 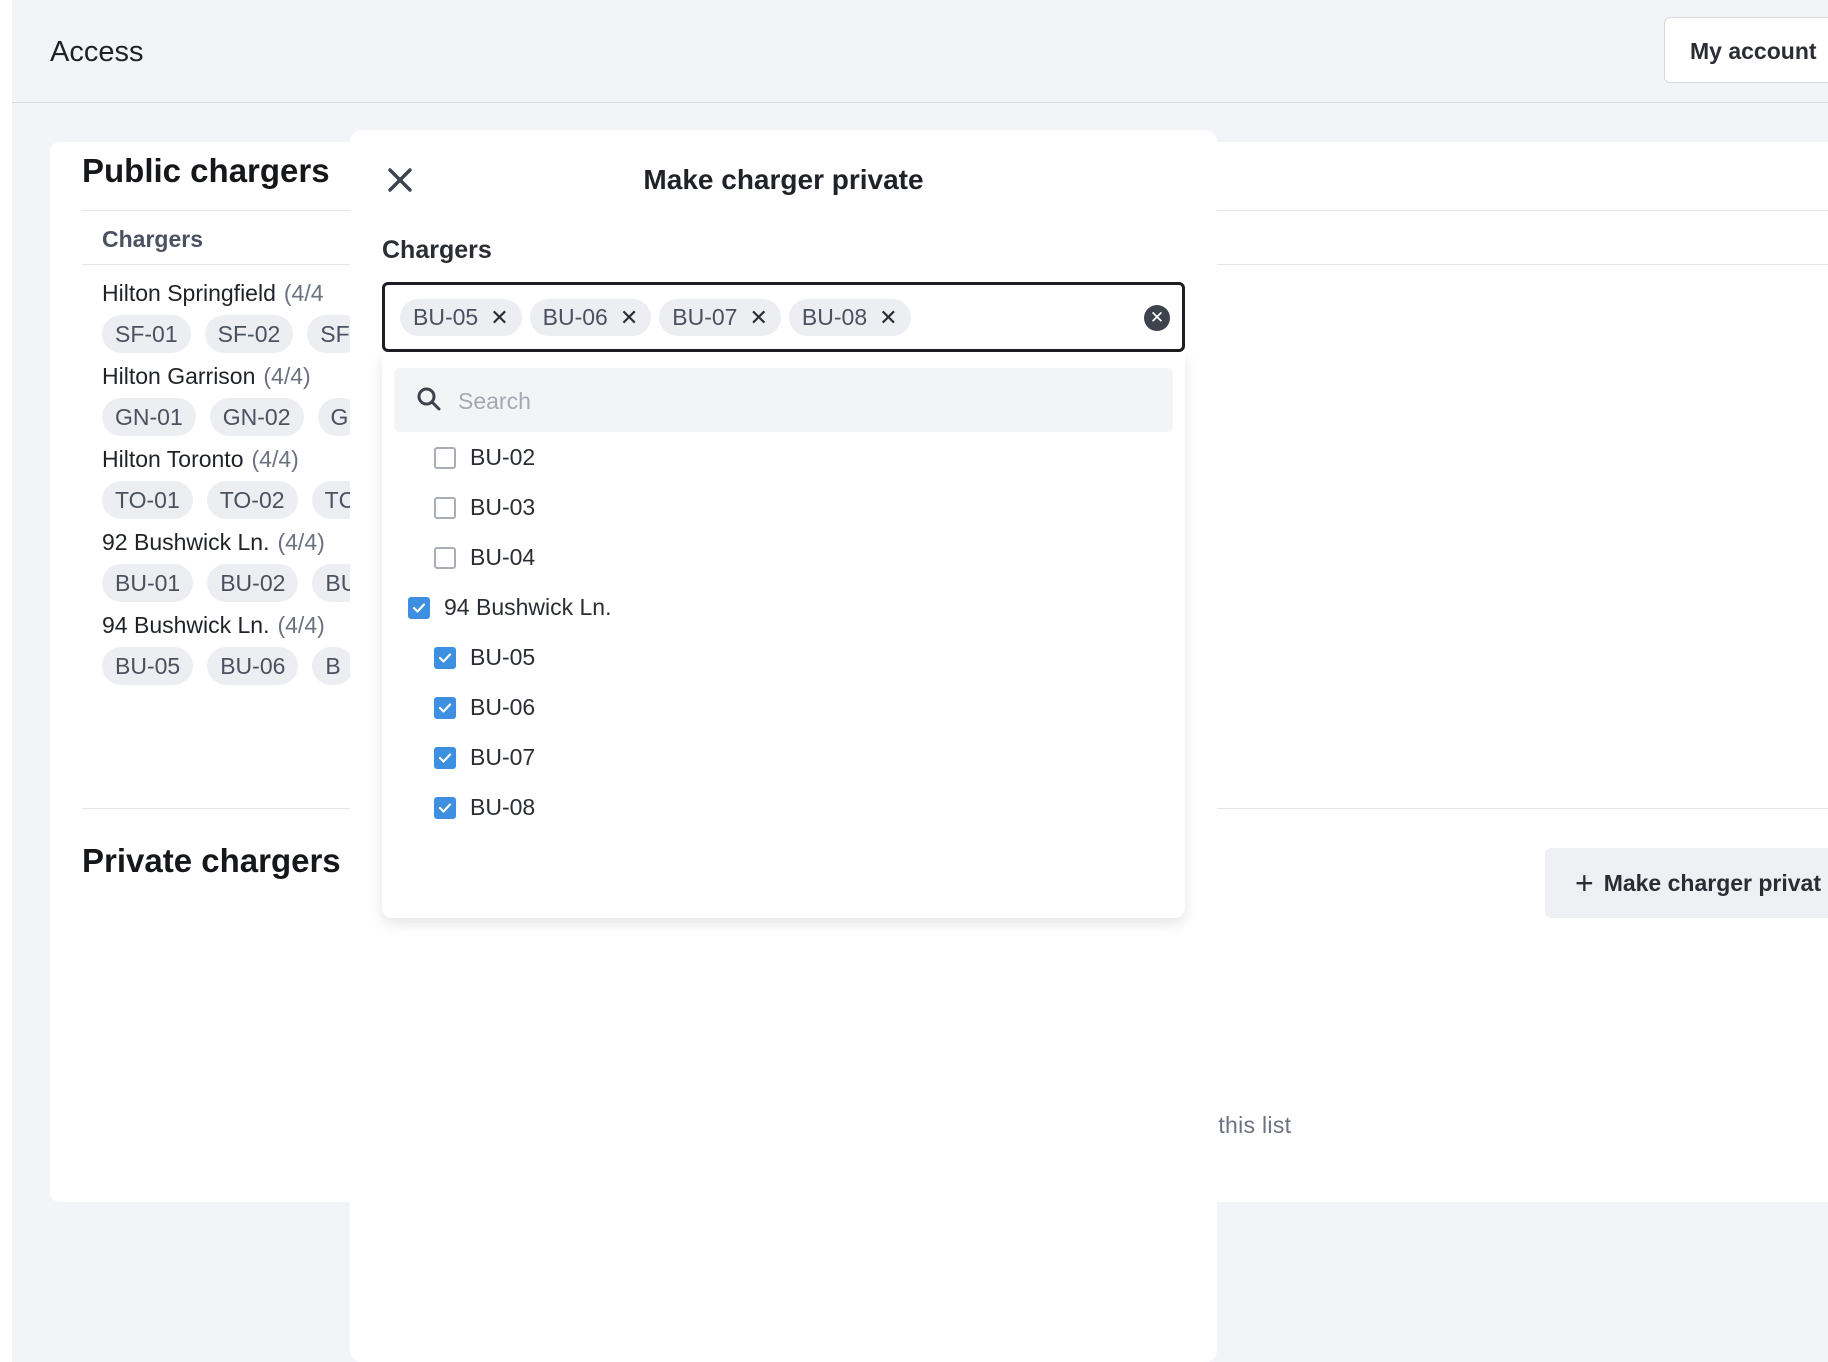 I want to click on private-chargers-title: Private chargers, so click(x=211, y=860).